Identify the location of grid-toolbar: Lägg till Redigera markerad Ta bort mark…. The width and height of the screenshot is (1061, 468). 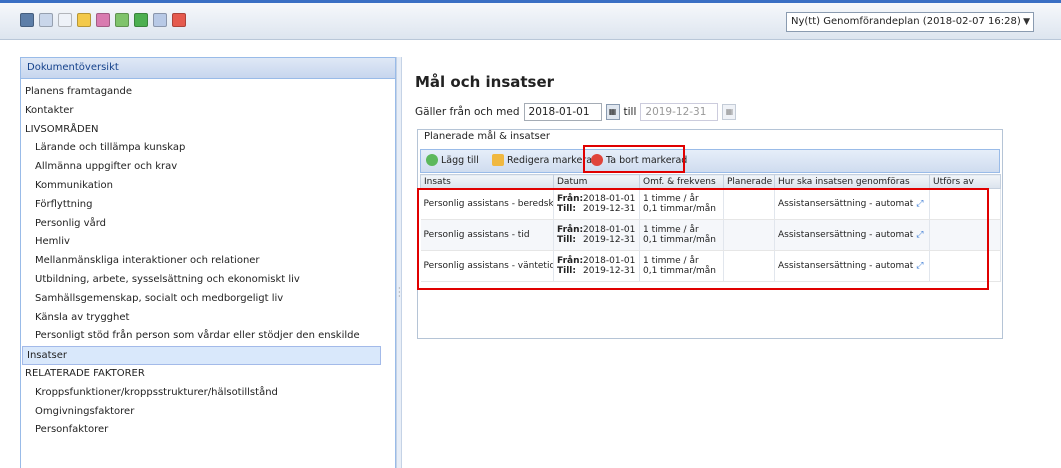
(710, 161).